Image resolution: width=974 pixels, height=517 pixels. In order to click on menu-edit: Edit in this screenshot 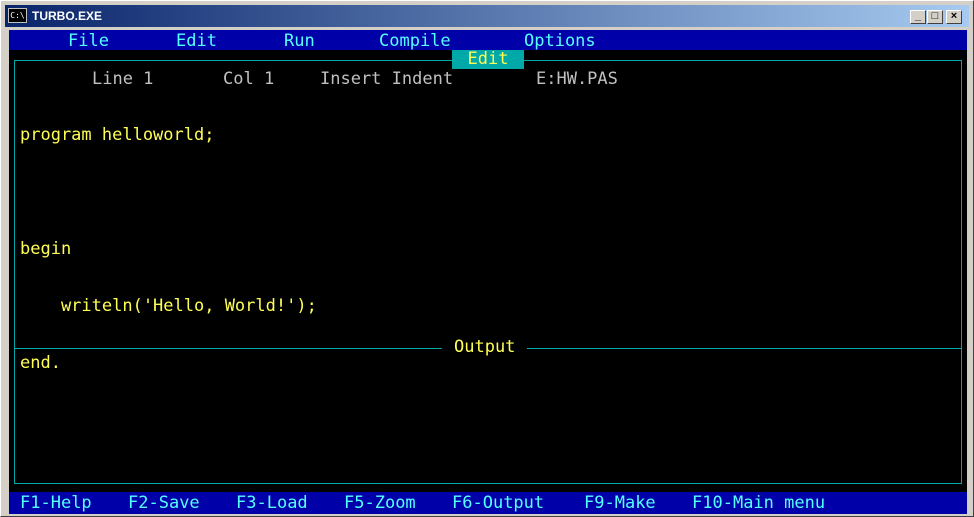, I will do `click(196, 41)`.